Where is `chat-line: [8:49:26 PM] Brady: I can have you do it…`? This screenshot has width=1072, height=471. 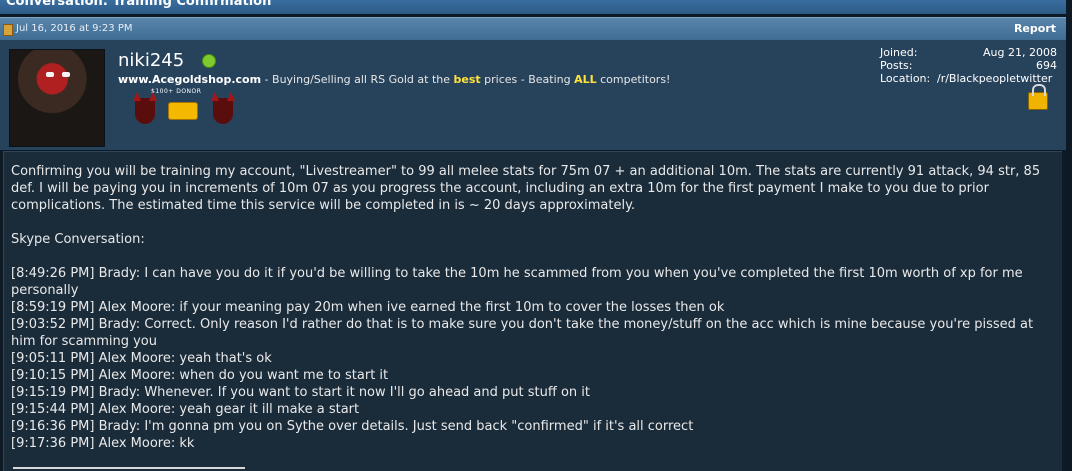
chat-line: [8:49:26 PM] Brady: I can have you do it… is located at coordinates (517, 282).